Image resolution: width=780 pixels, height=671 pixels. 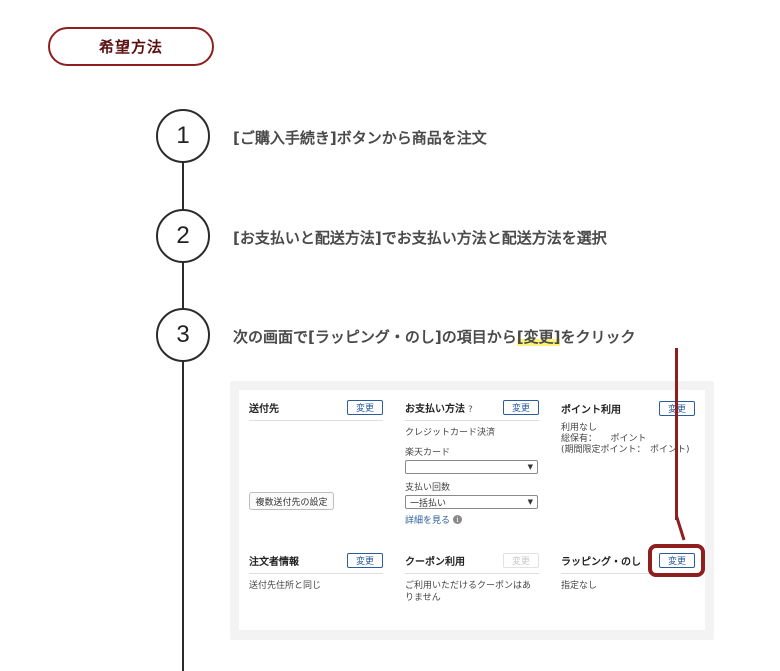 I want to click on shipping-header: 送付先 変更, so click(x=316, y=410).